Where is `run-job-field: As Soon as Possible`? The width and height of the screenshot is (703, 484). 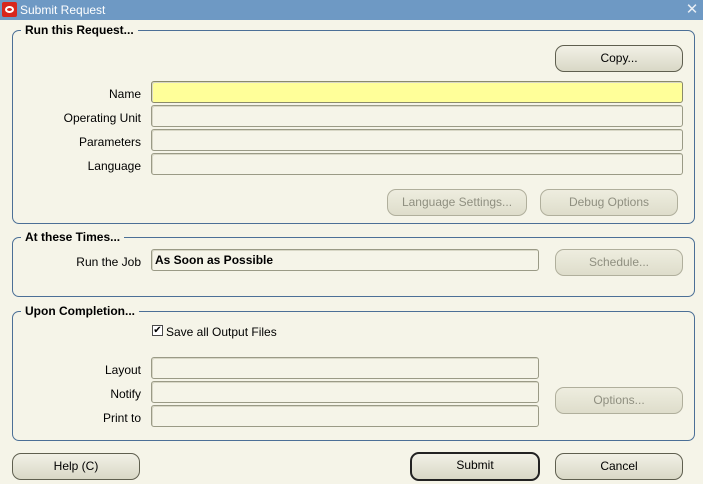
run-job-field: As Soon as Possible is located at coordinates (345, 260).